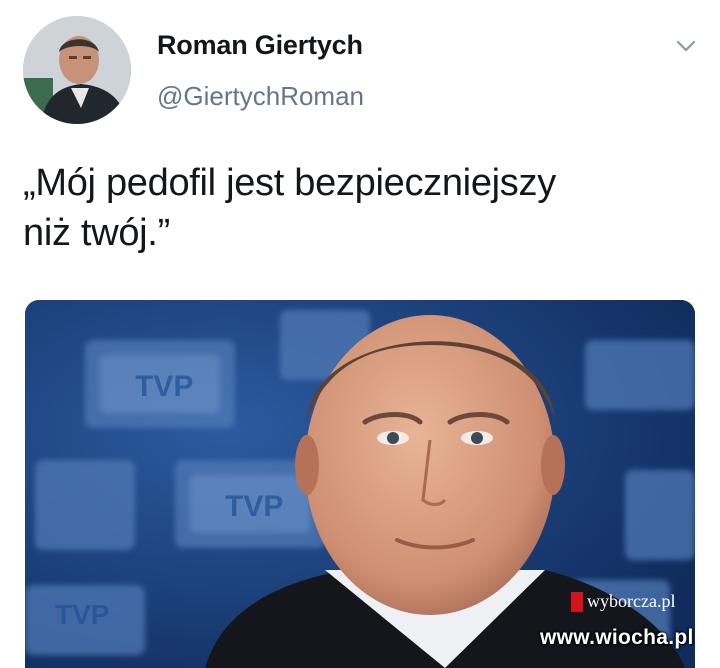 This screenshot has width=720, height=668. I want to click on chevron-down-icon, so click(686, 46).